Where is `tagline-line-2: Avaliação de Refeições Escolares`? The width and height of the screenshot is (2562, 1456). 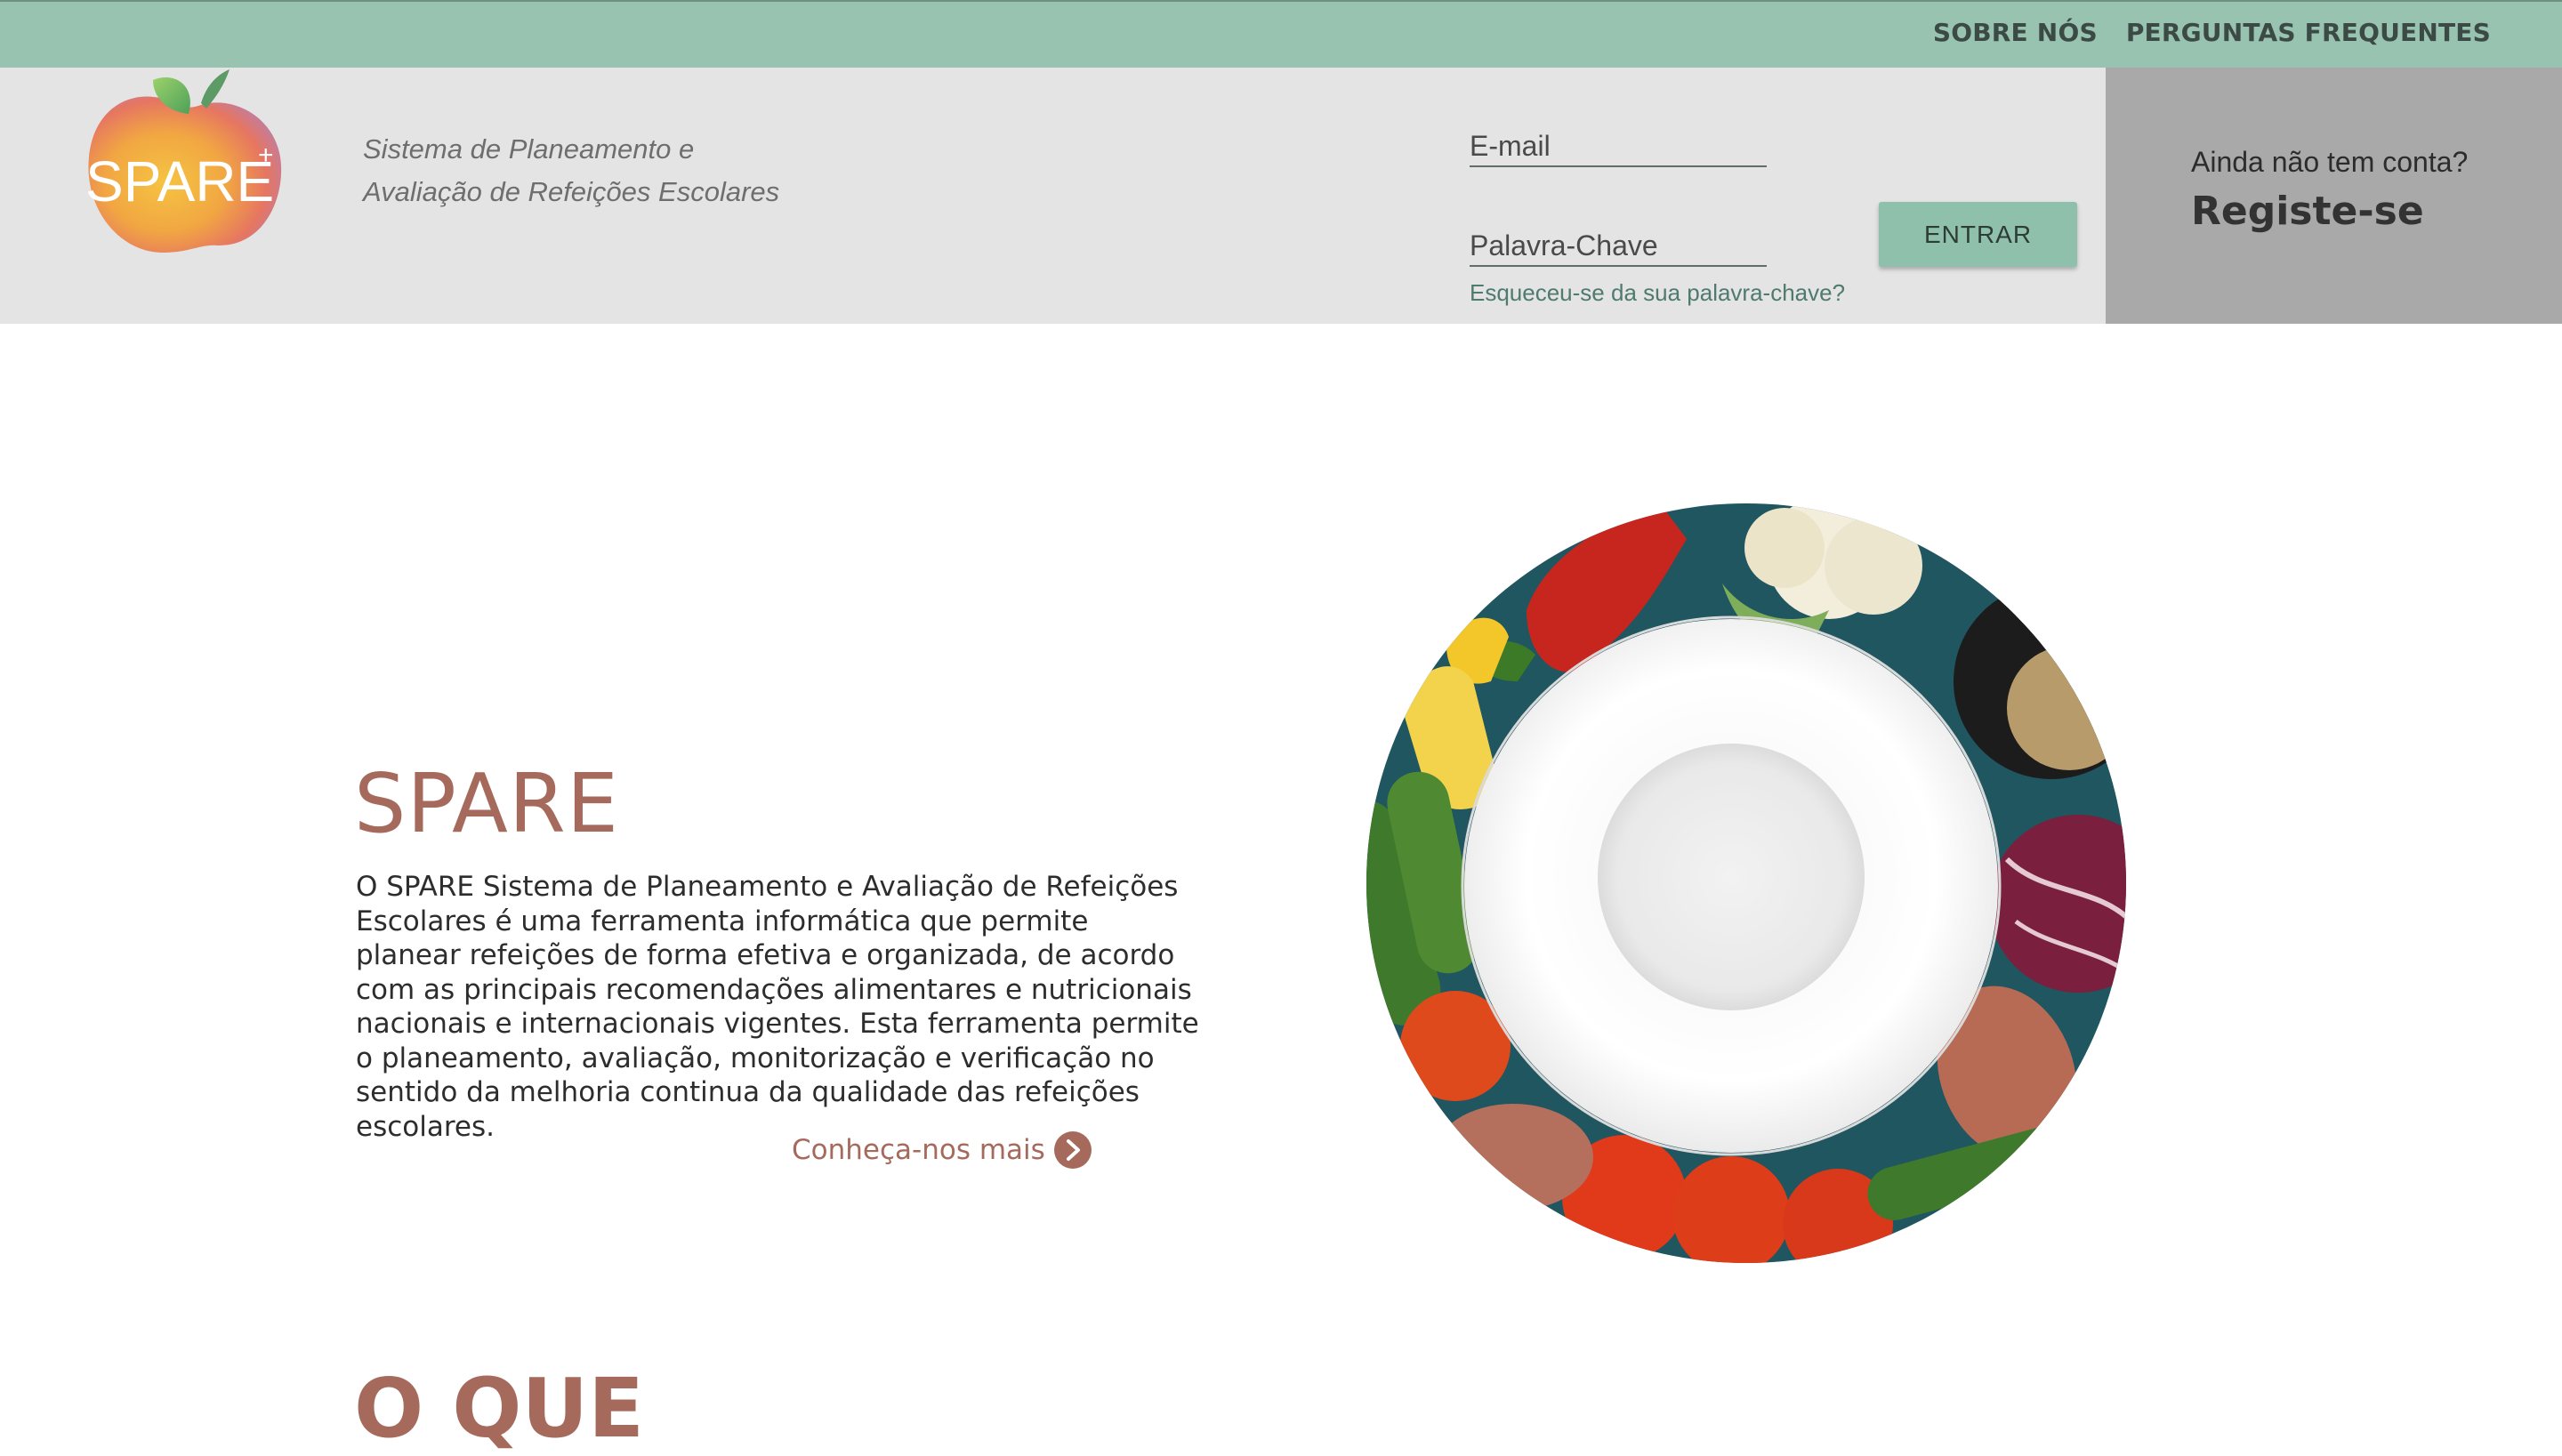 tagline-line-2: Avaliação de Refeições Escolares is located at coordinates (571, 191).